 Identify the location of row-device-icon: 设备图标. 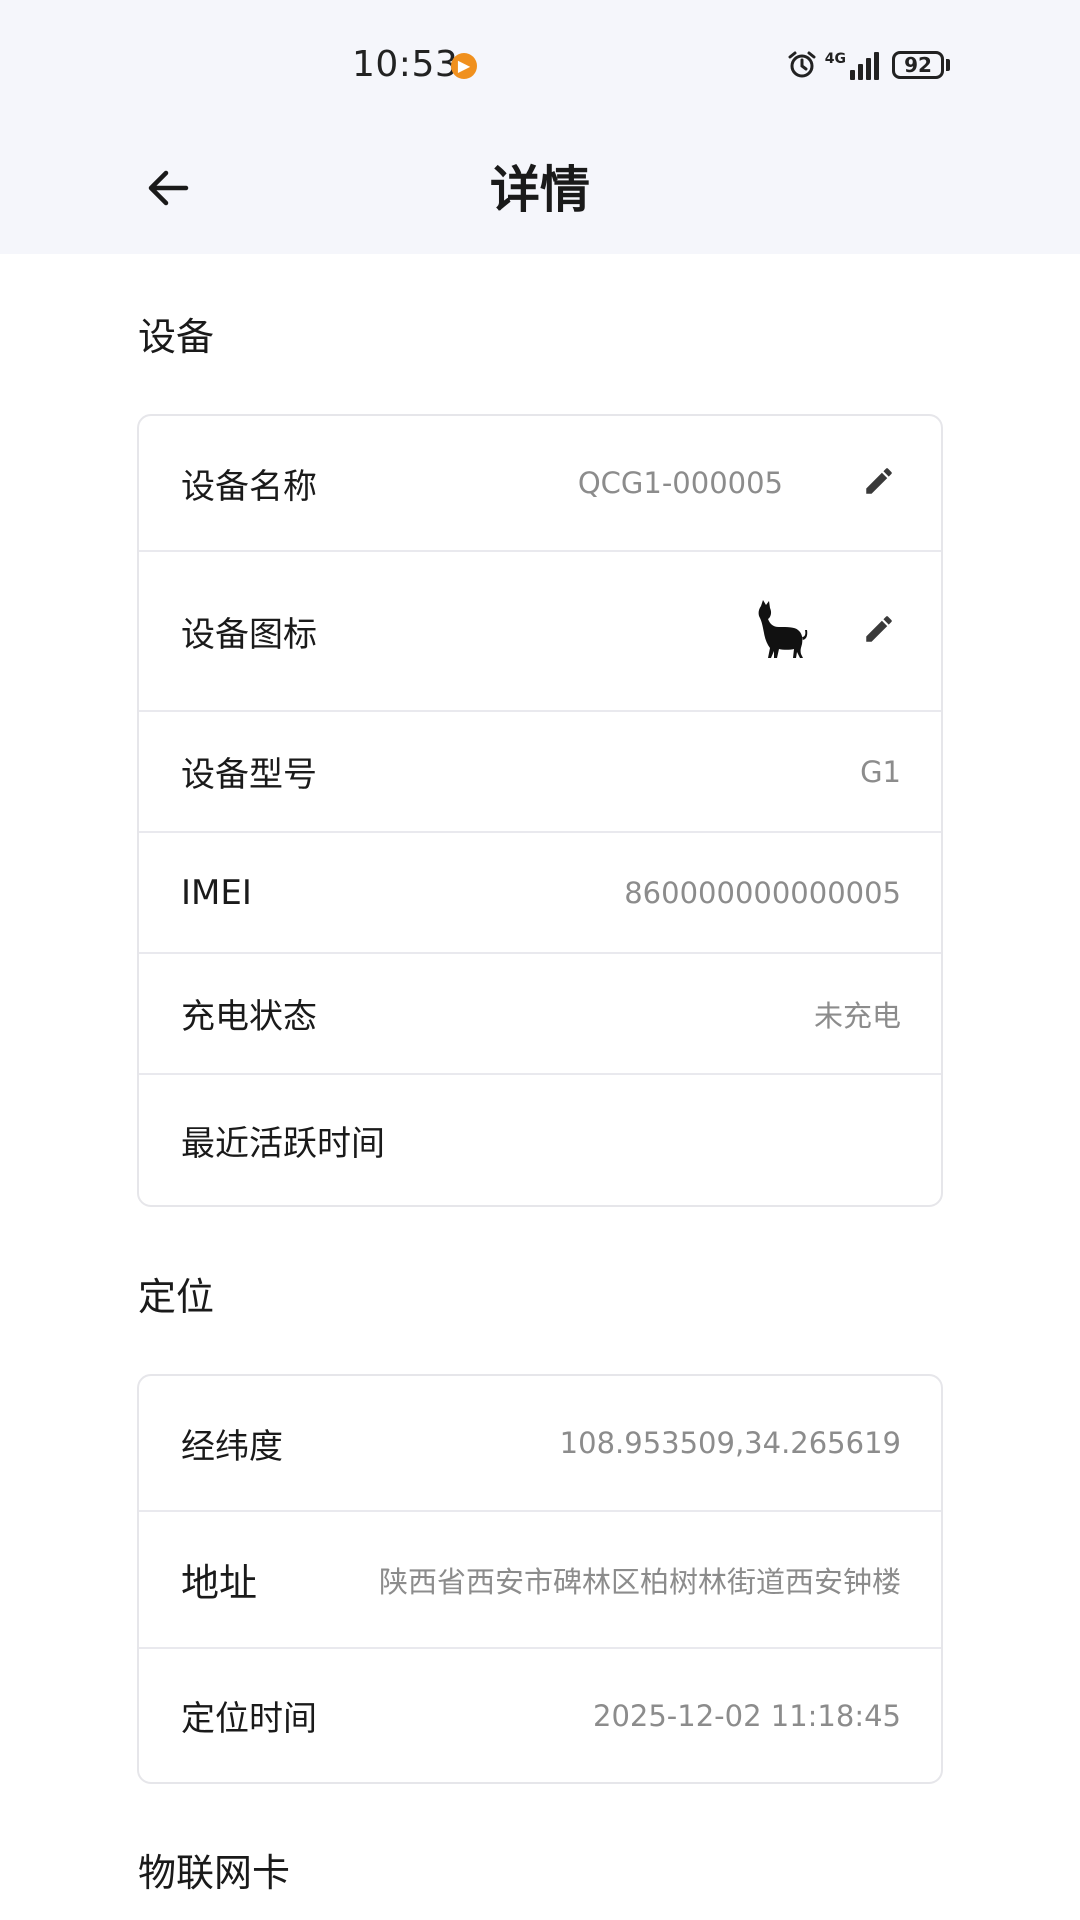
(540, 632).